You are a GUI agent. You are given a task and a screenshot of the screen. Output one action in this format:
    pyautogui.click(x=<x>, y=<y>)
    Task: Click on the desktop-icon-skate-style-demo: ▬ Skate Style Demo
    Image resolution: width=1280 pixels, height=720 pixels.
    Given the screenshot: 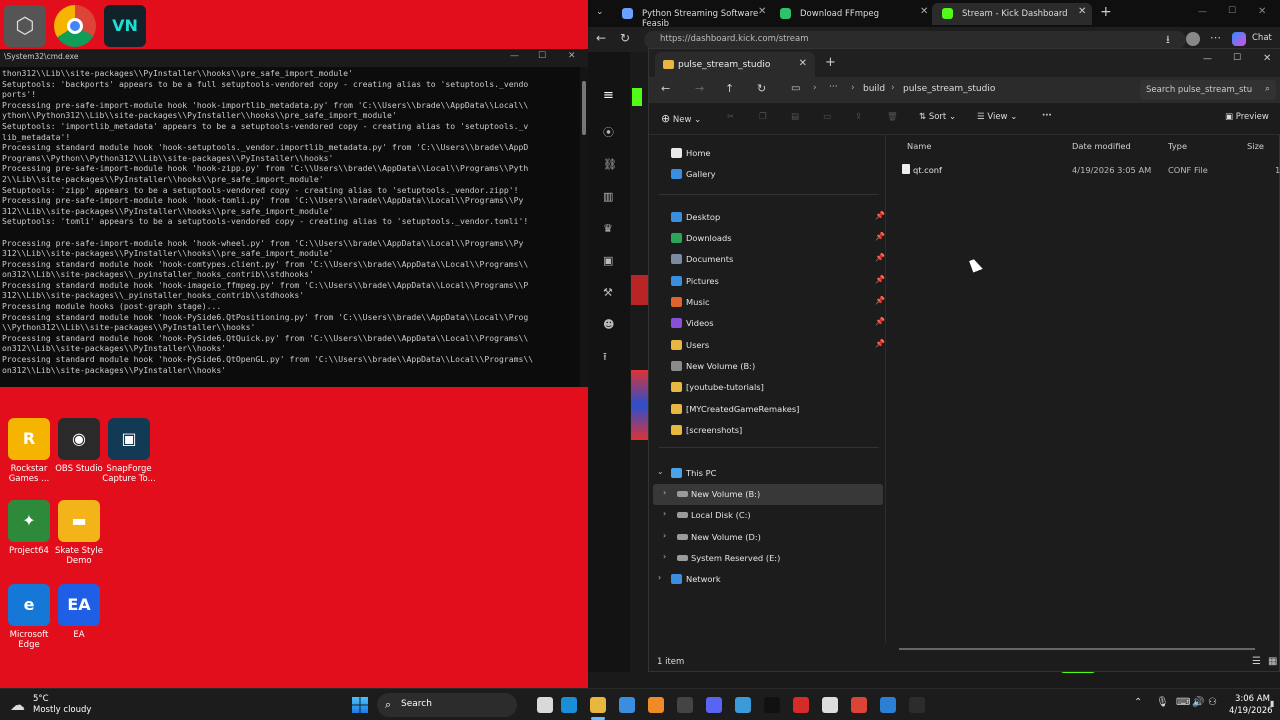 What is the action you would take?
    pyautogui.click(x=79, y=533)
    